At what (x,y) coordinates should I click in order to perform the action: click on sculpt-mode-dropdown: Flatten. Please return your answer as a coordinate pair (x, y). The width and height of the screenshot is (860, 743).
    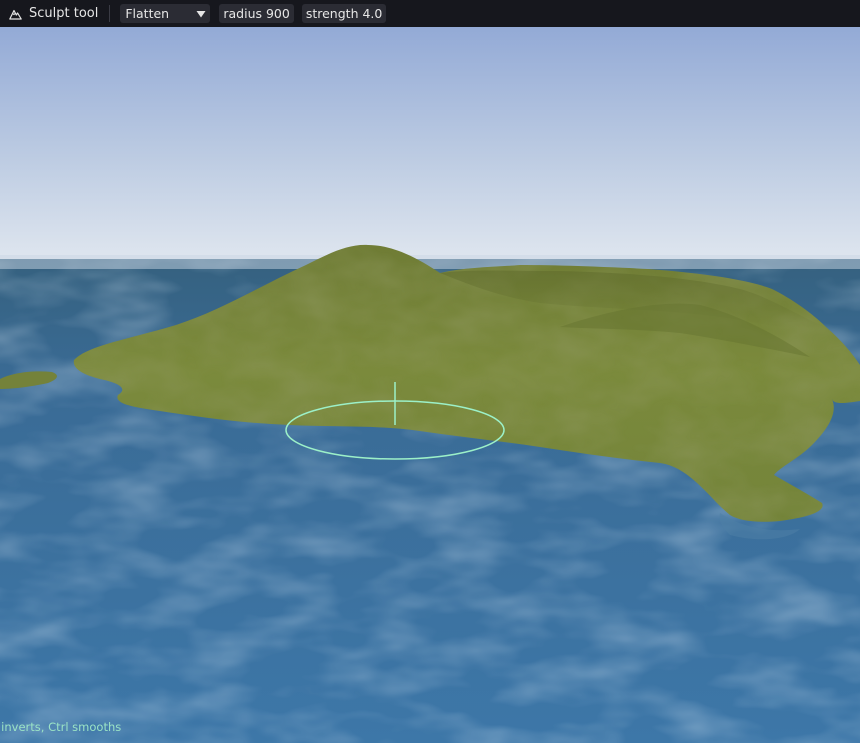
    Looking at the image, I should click on (165, 13).